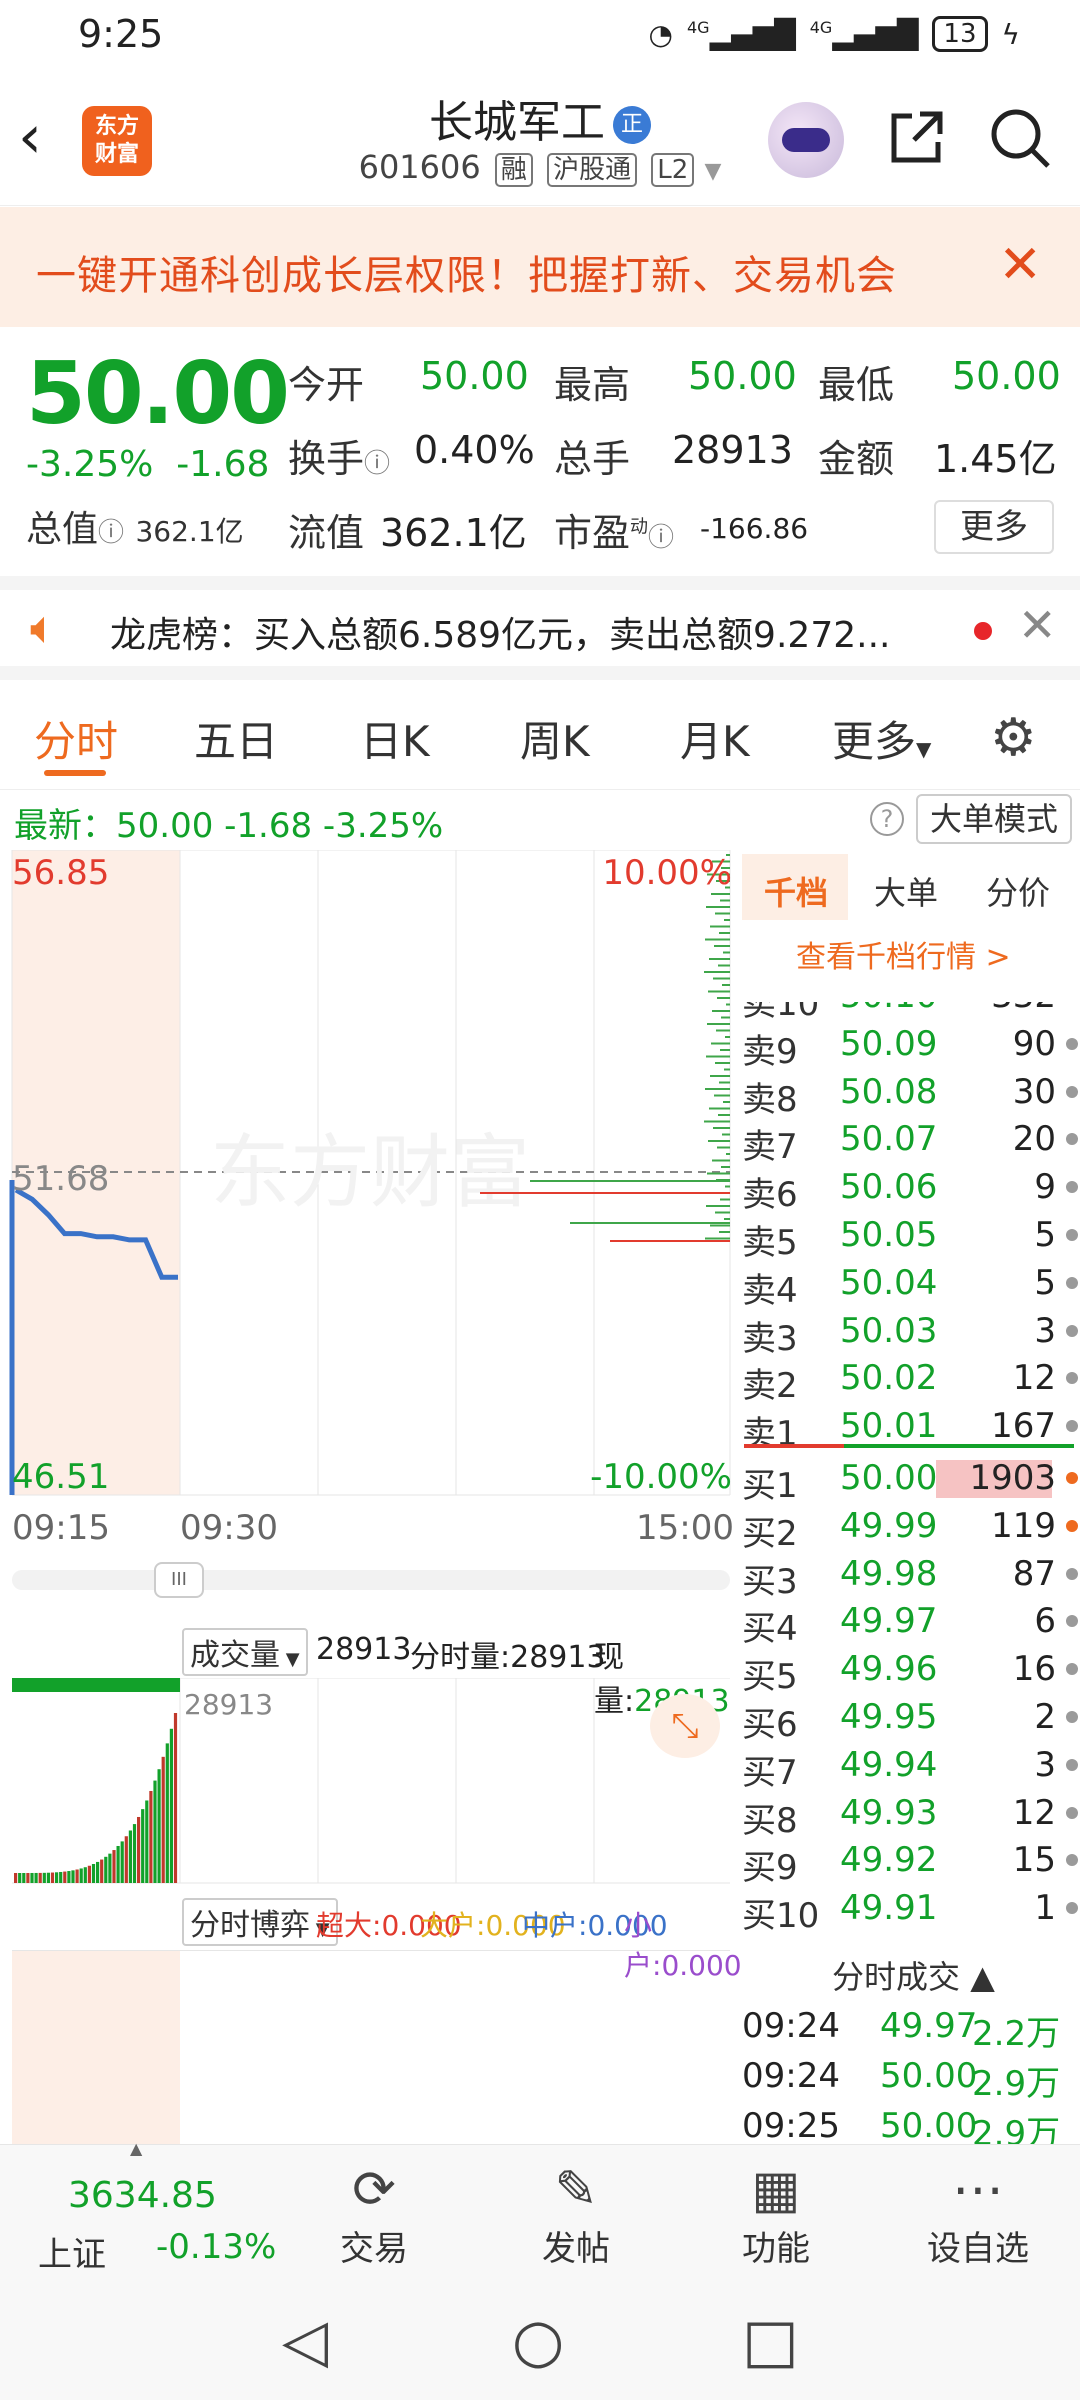  What do you see at coordinates (1020, 145) in the screenshot?
I see `search-icon` at bounding box center [1020, 145].